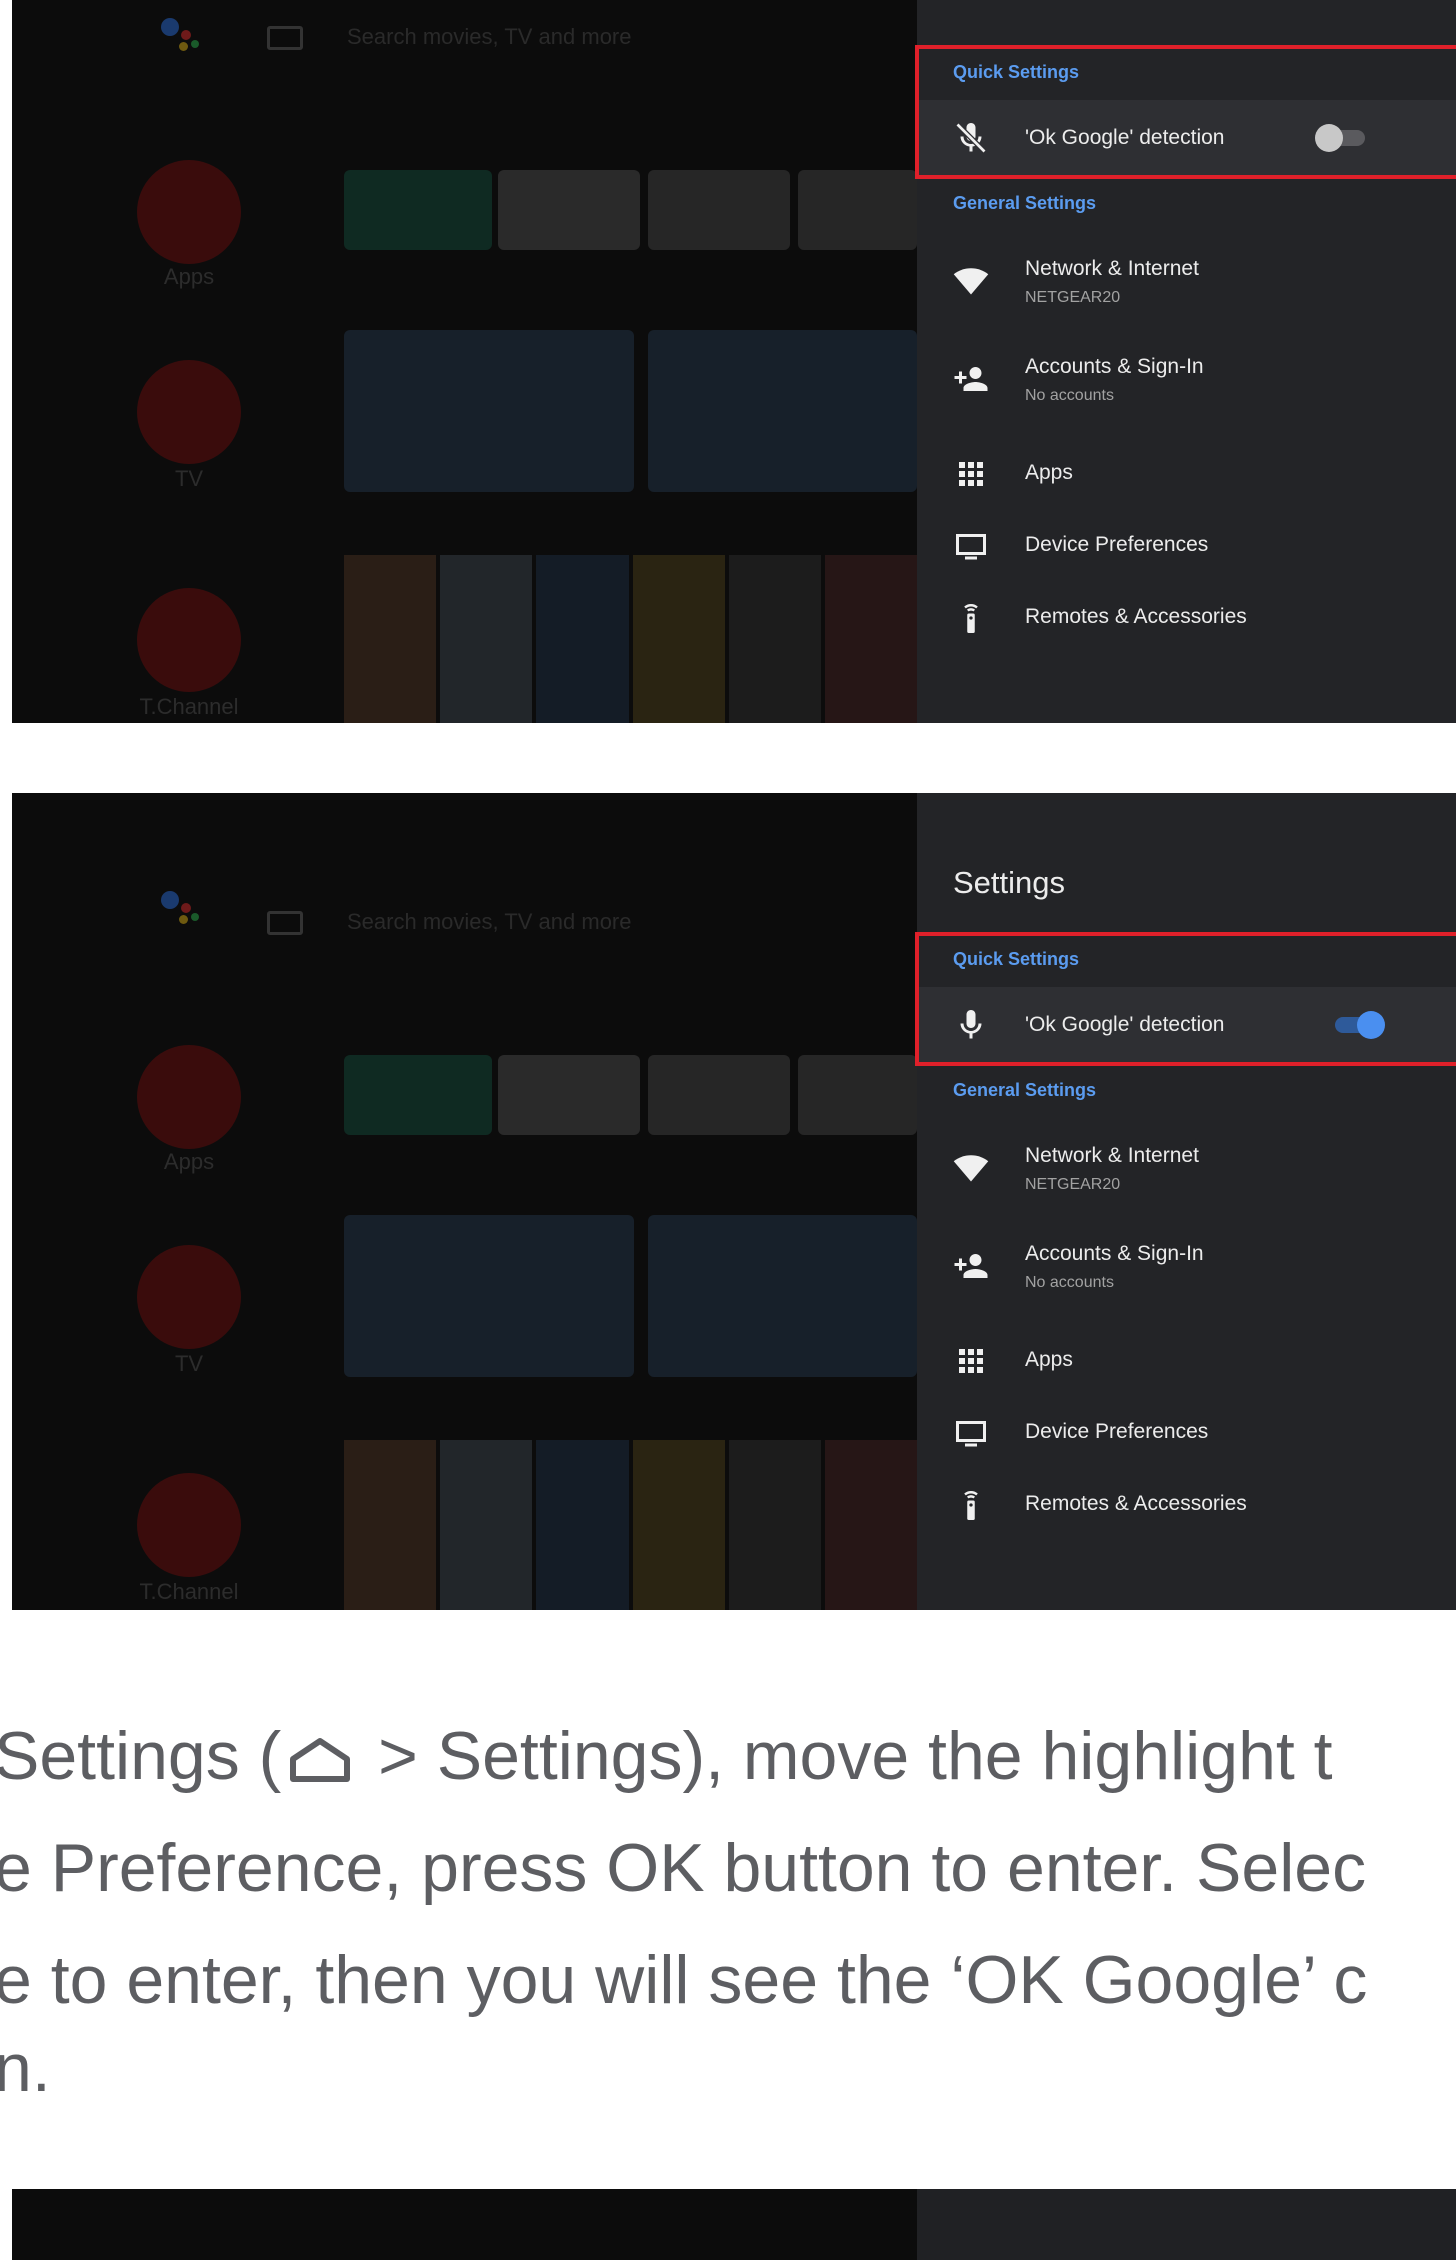 This screenshot has width=1456, height=2260. What do you see at coordinates (1009, 882) in the screenshot?
I see `settings-title: Settings` at bounding box center [1009, 882].